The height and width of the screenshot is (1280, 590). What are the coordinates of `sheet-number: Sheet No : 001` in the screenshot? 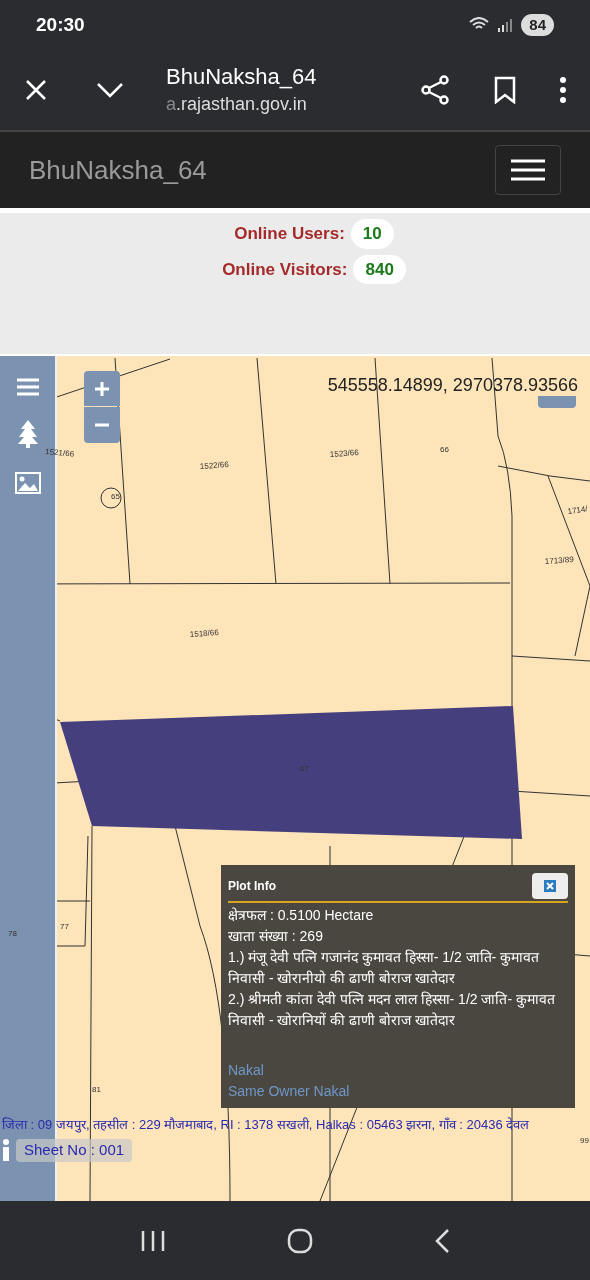 It's located at (74, 1150).